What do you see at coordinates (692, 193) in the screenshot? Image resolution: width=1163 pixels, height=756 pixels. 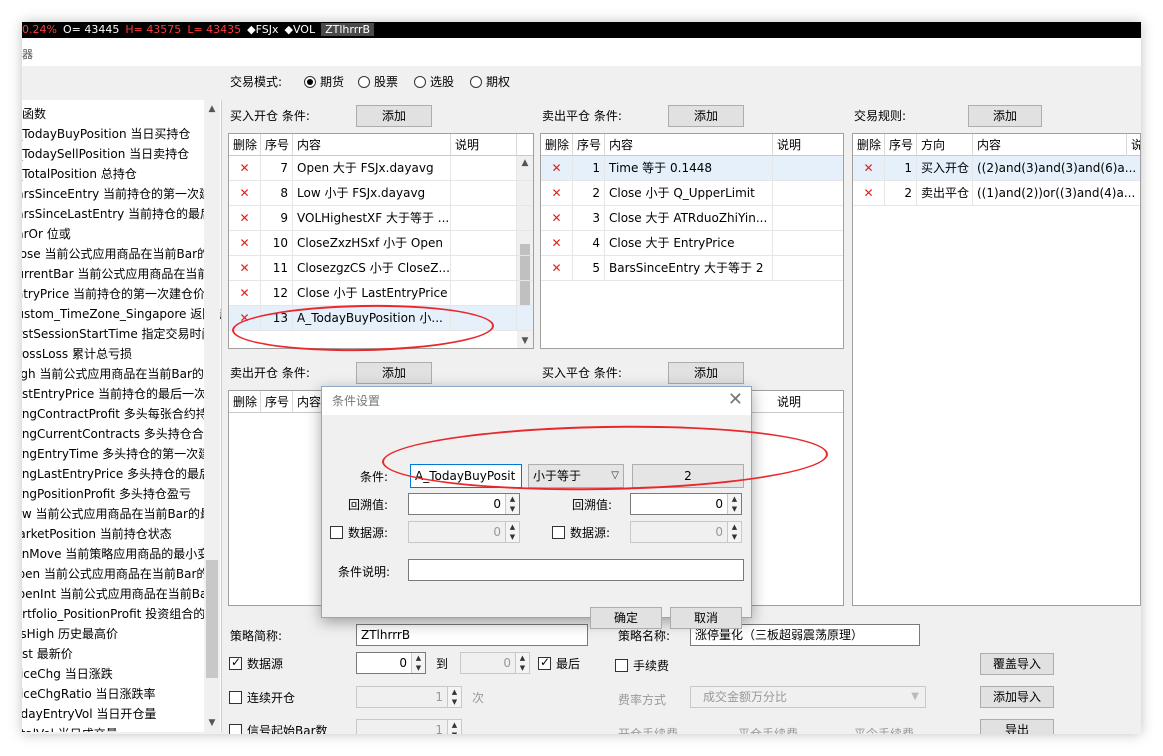 I see `table-row: ✕ 2 Close 小于 Q_UpperLimit` at bounding box center [692, 193].